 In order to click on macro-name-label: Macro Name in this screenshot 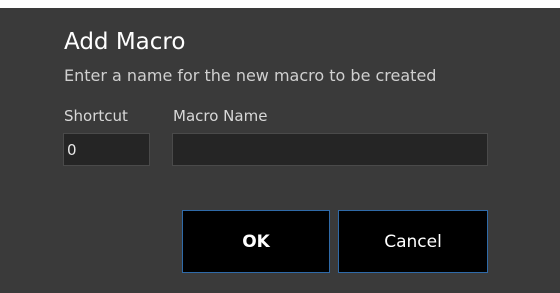, I will do `click(220, 116)`.